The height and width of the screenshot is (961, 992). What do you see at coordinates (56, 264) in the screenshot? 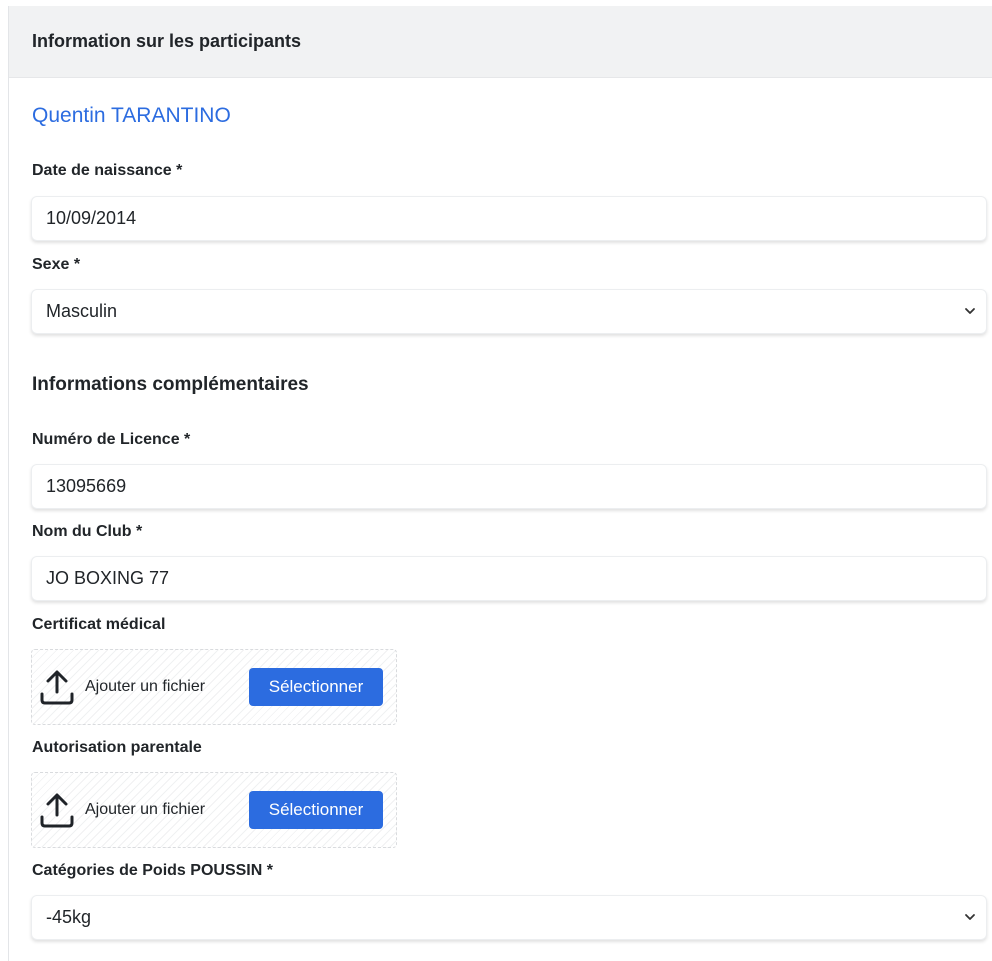
I see `sexe-label: Sexe *` at bounding box center [56, 264].